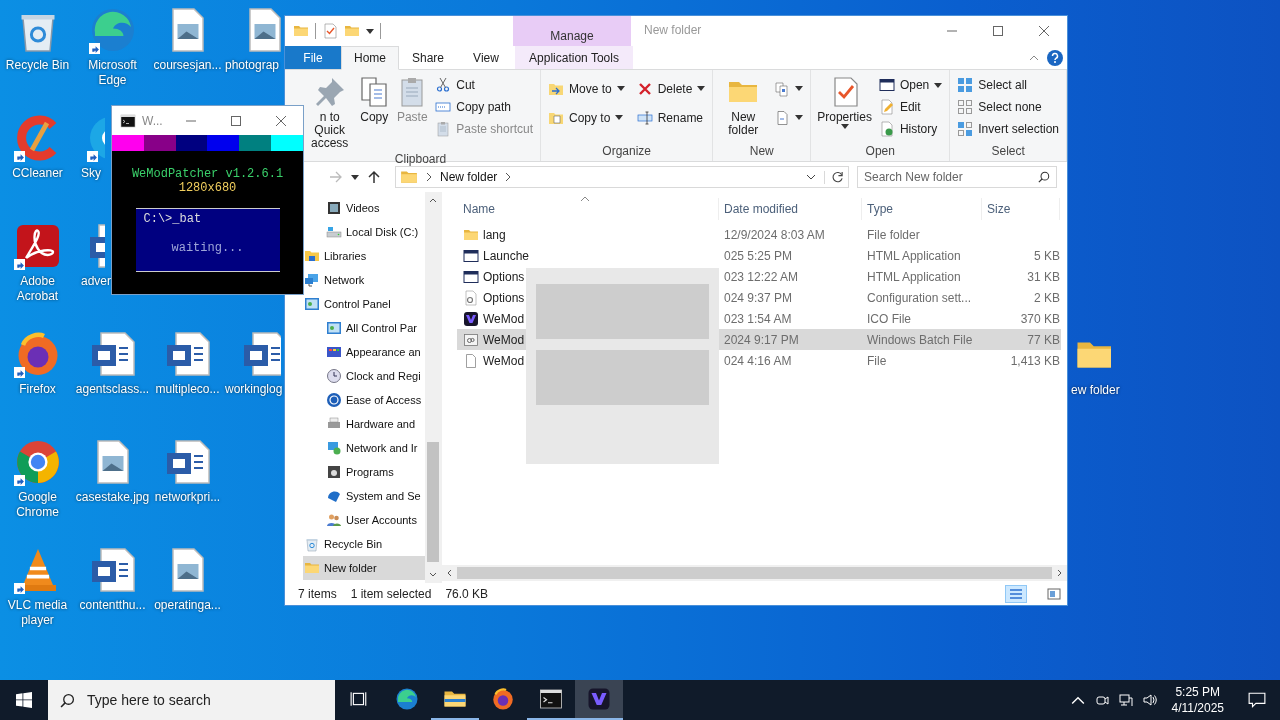  Describe the element at coordinates (364, 496) in the screenshot. I see `nav-item: System and Se` at that location.